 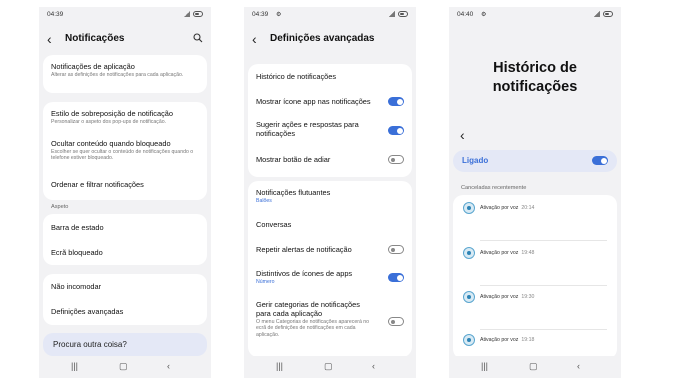 I want to click on search-icon, so click(x=198, y=38).